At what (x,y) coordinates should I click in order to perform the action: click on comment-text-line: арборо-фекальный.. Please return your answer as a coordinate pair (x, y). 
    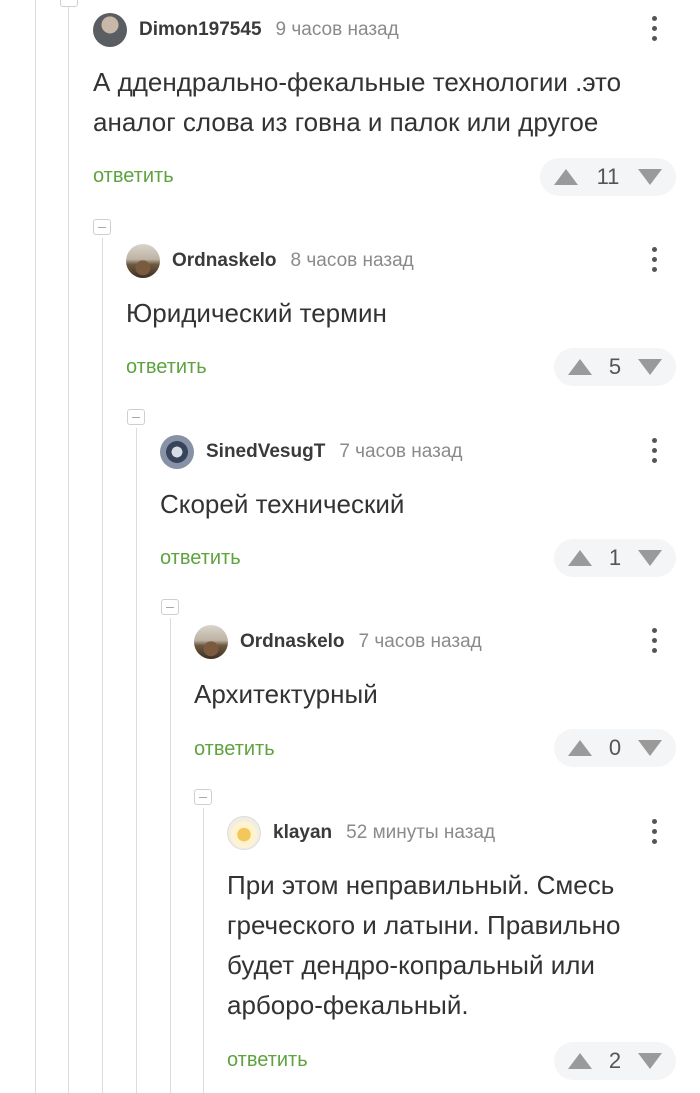
    Looking at the image, I should click on (348, 1005).